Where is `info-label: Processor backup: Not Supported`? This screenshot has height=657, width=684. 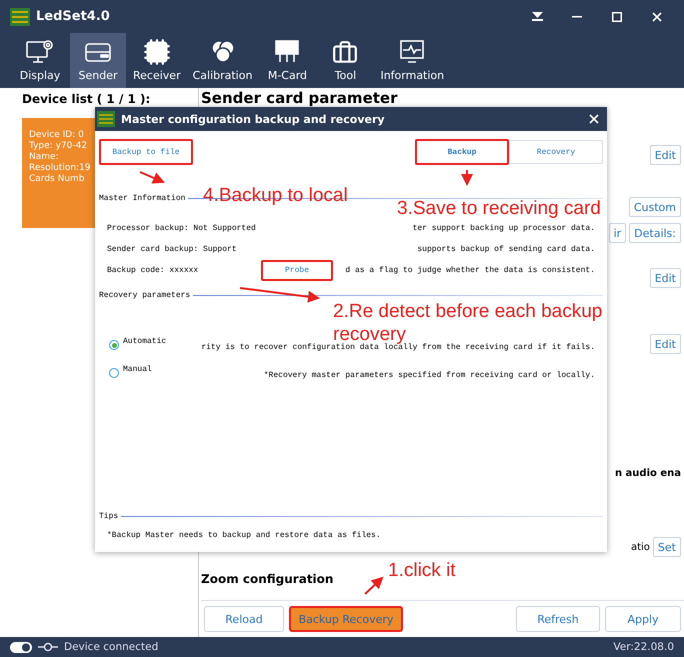
info-label: Processor backup: Not Supported is located at coordinates (182, 228).